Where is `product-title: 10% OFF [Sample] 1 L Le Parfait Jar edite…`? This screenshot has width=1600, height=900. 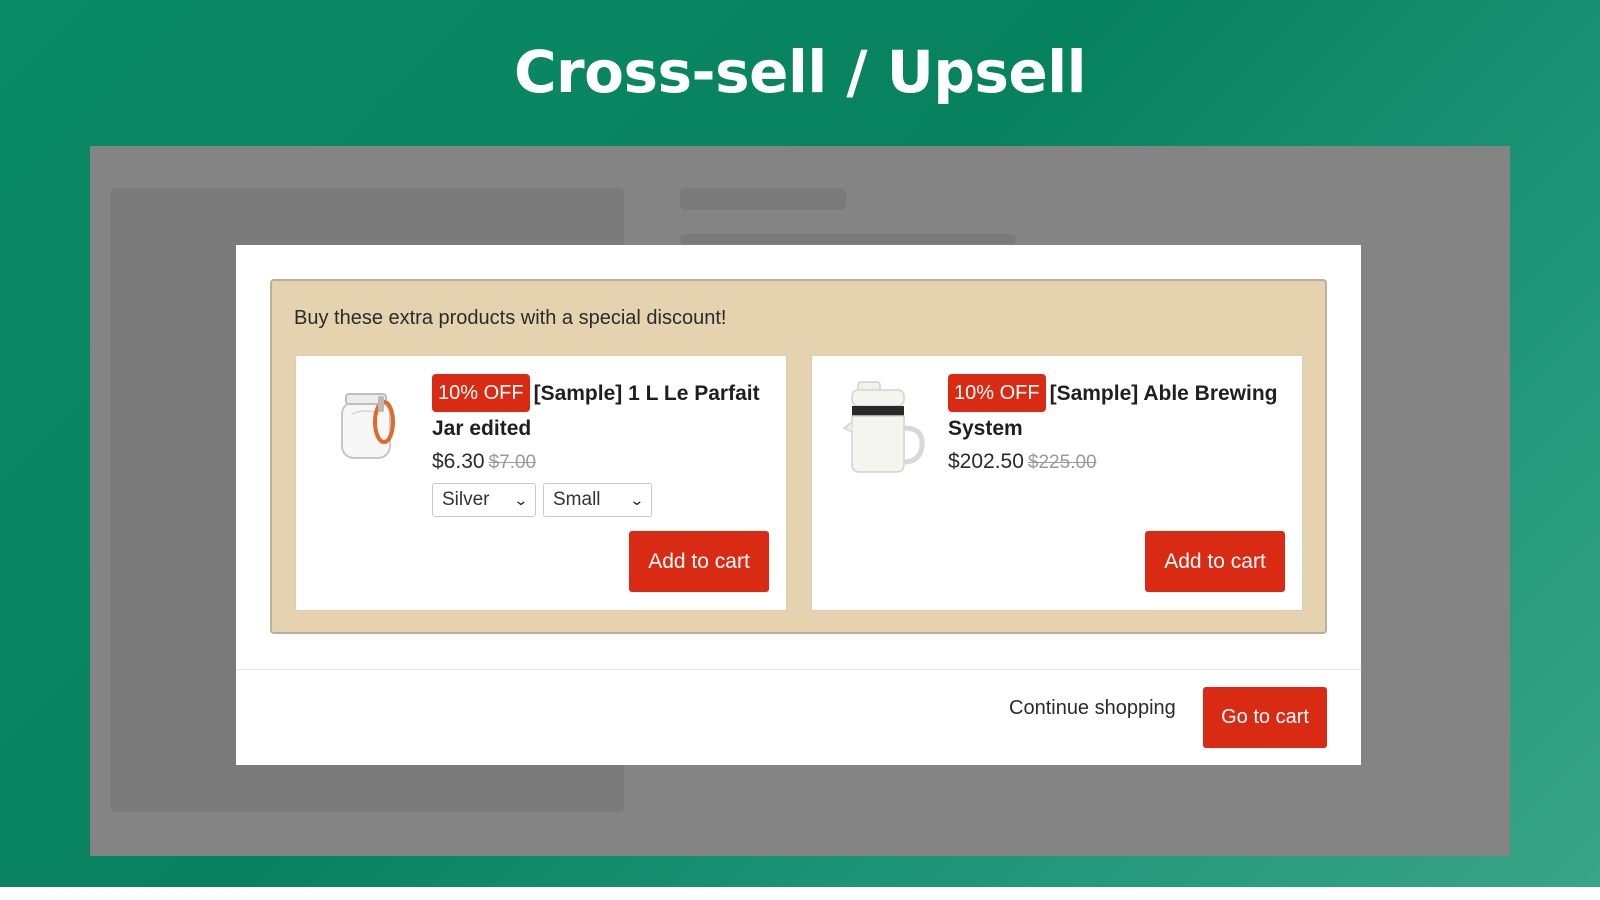 product-title: 10% OFF [Sample] 1 L Le Parfait Jar edite… is located at coordinates (602, 410).